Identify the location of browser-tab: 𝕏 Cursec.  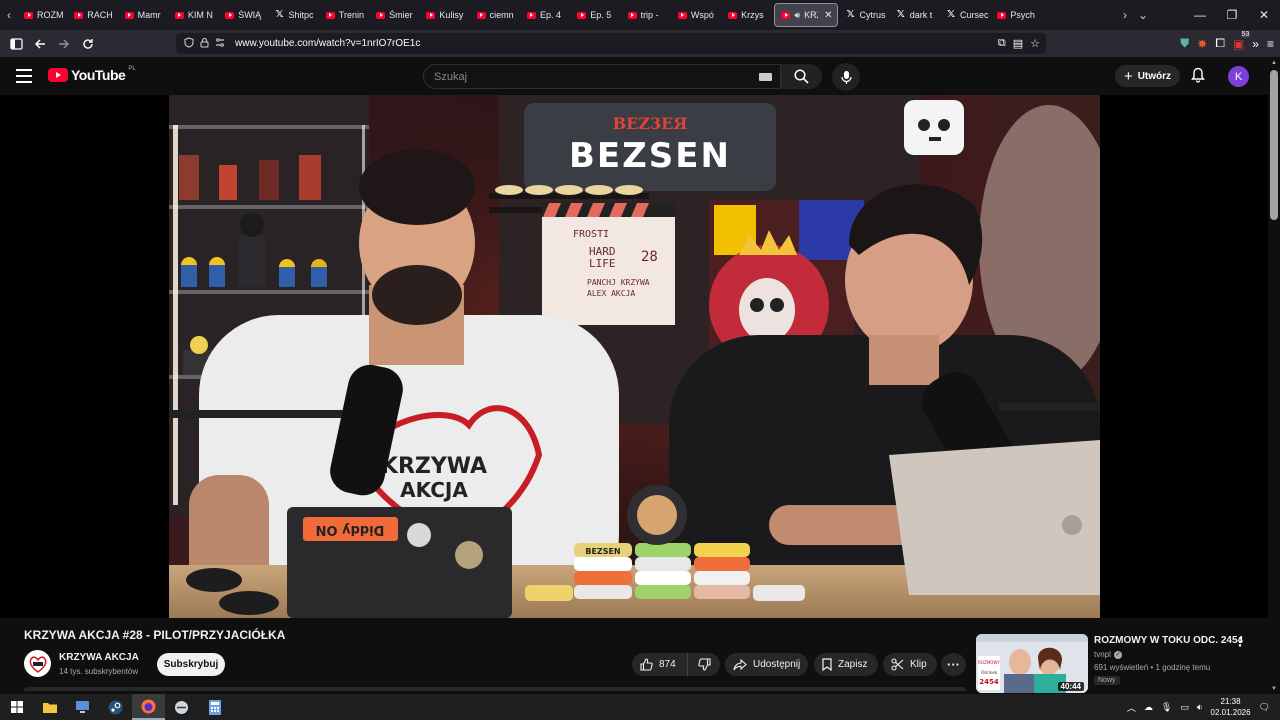
(966, 15).